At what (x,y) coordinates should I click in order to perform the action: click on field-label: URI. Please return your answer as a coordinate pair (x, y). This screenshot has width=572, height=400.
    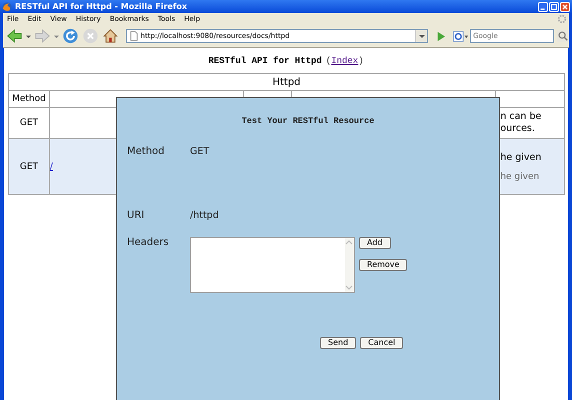
    Looking at the image, I should click on (136, 215).